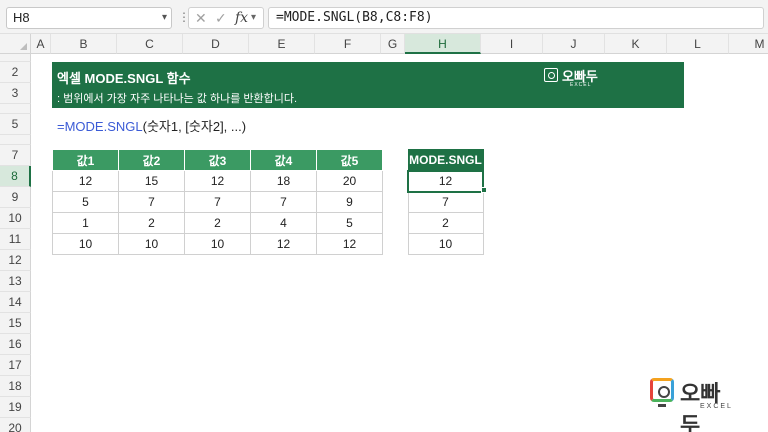 This screenshot has height=432, width=768. What do you see at coordinates (574, 44) in the screenshot?
I see `column-header-j: J` at bounding box center [574, 44].